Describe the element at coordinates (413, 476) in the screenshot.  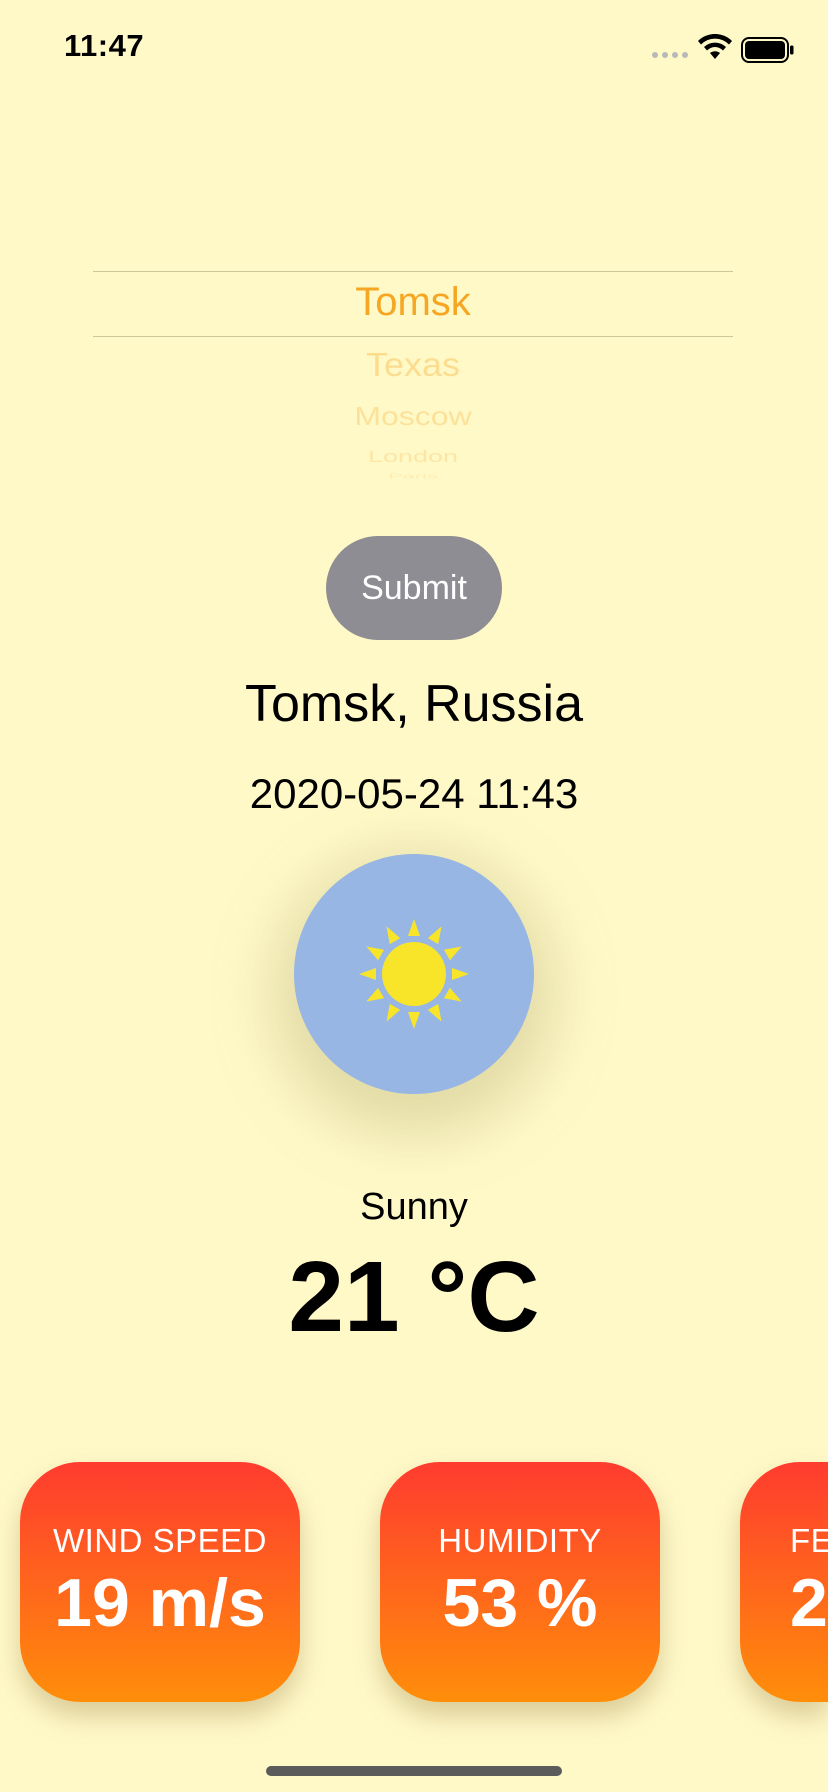
I see `picker-item: Paris` at that location.